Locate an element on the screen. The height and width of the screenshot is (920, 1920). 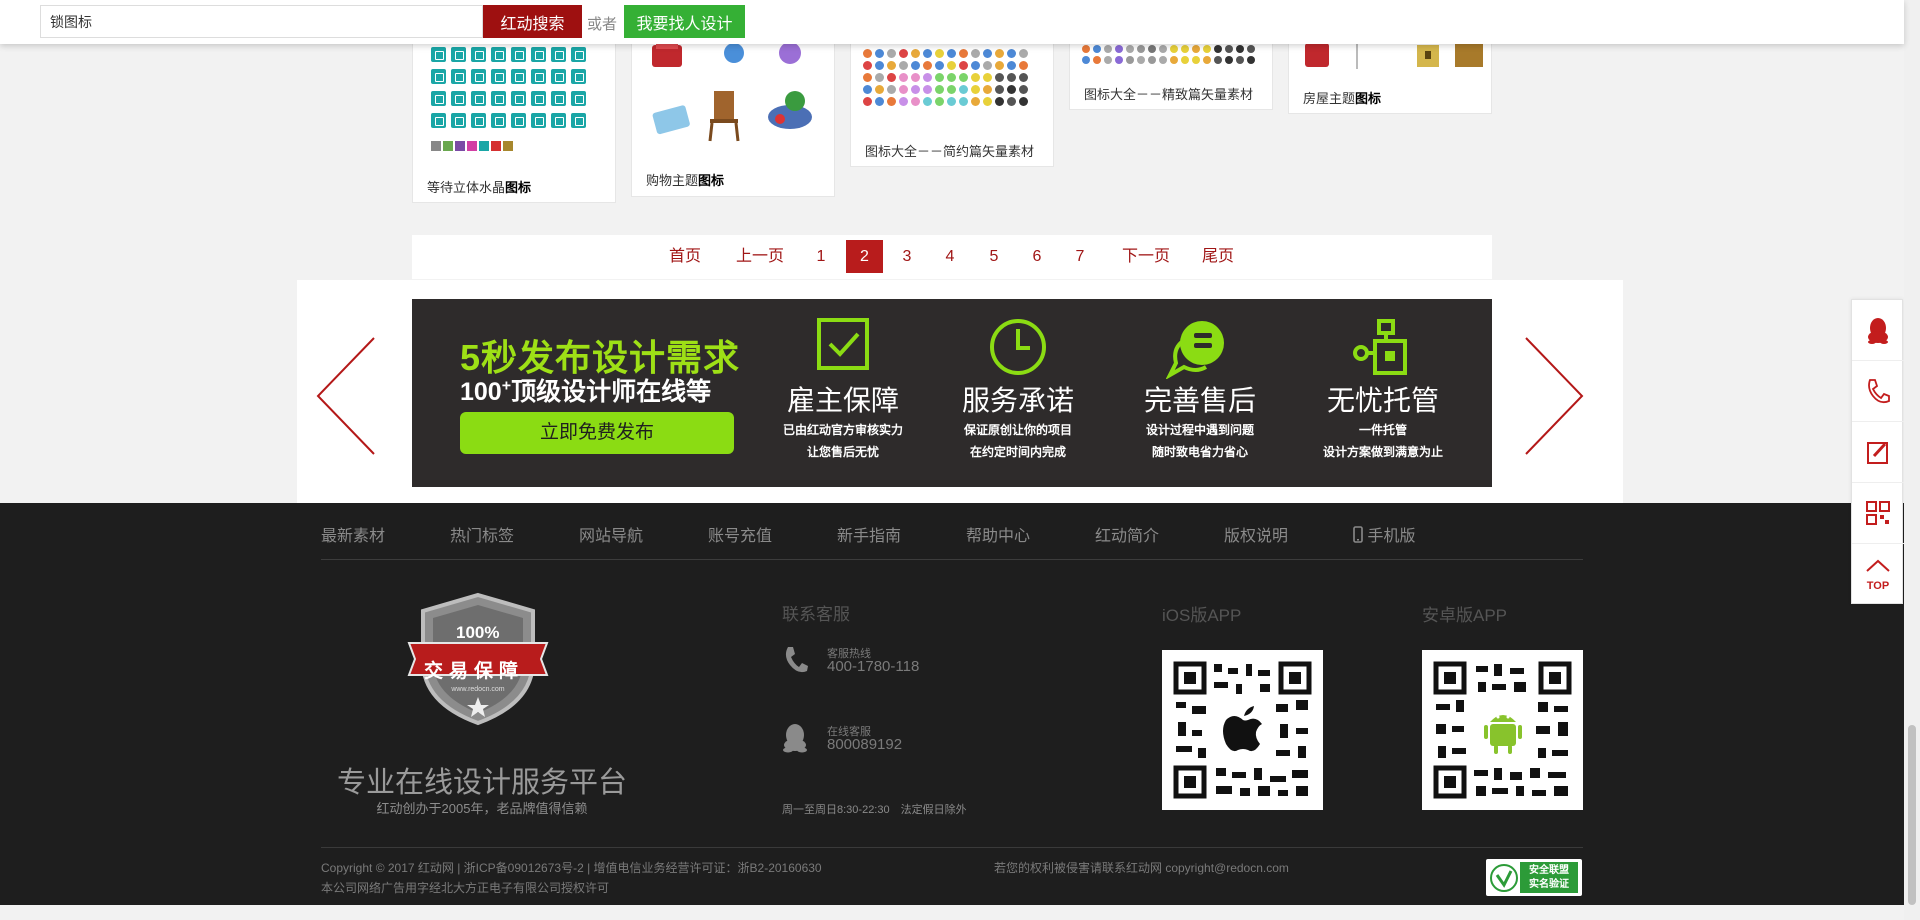
feature-desc: 让您售后无忧 is located at coordinates (842, 452).